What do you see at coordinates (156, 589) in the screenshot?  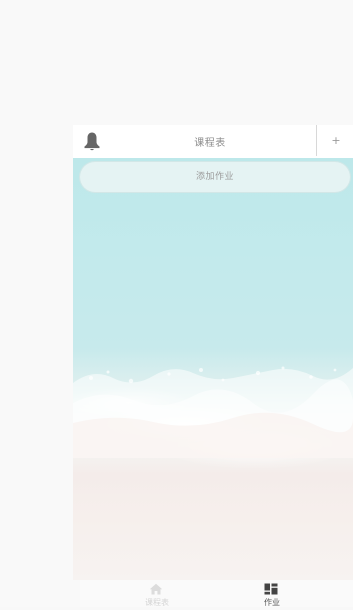 I see `home-icon` at bounding box center [156, 589].